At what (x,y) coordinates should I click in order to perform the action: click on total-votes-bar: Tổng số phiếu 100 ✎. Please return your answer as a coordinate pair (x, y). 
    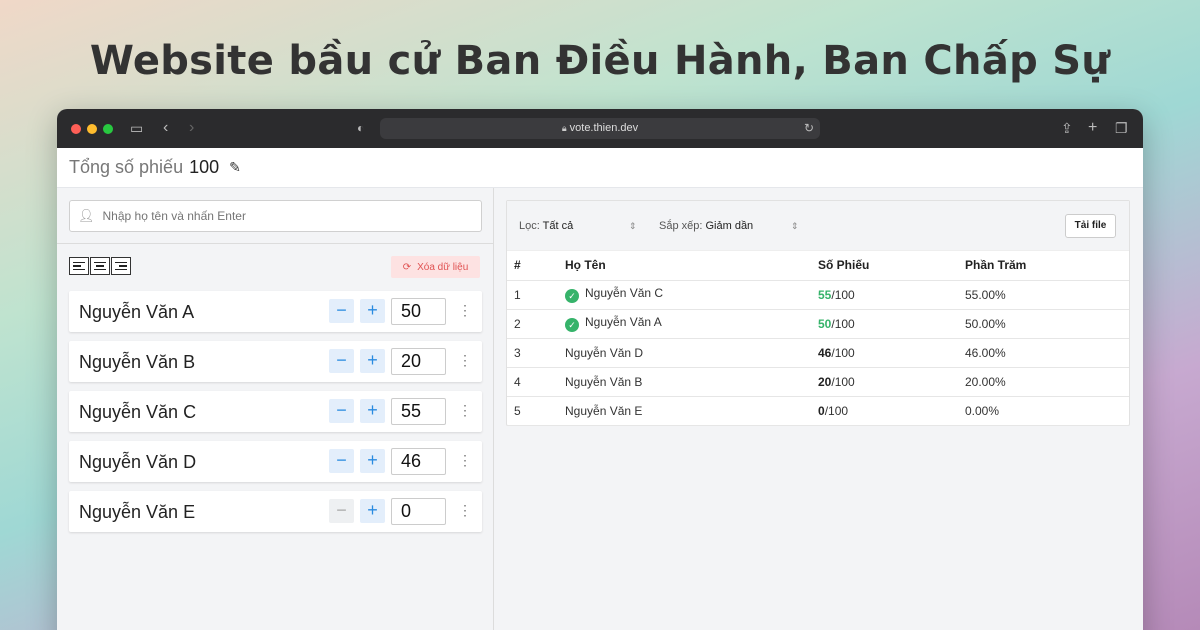
    Looking at the image, I should click on (600, 168).